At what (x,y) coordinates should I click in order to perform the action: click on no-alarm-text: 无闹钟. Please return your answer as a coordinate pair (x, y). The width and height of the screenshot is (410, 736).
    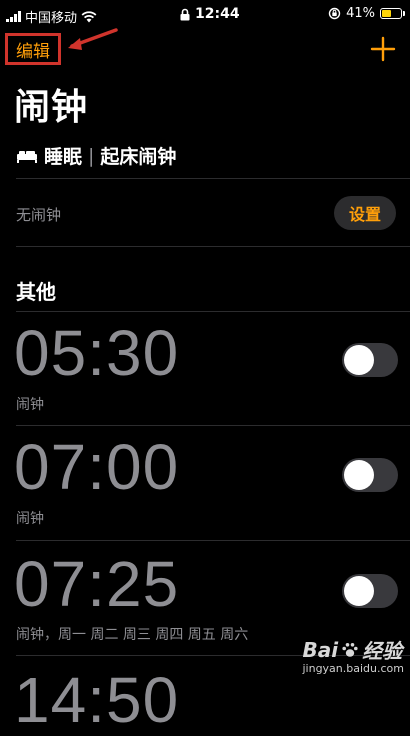
    Looking at the image, I should click on (39, 215).